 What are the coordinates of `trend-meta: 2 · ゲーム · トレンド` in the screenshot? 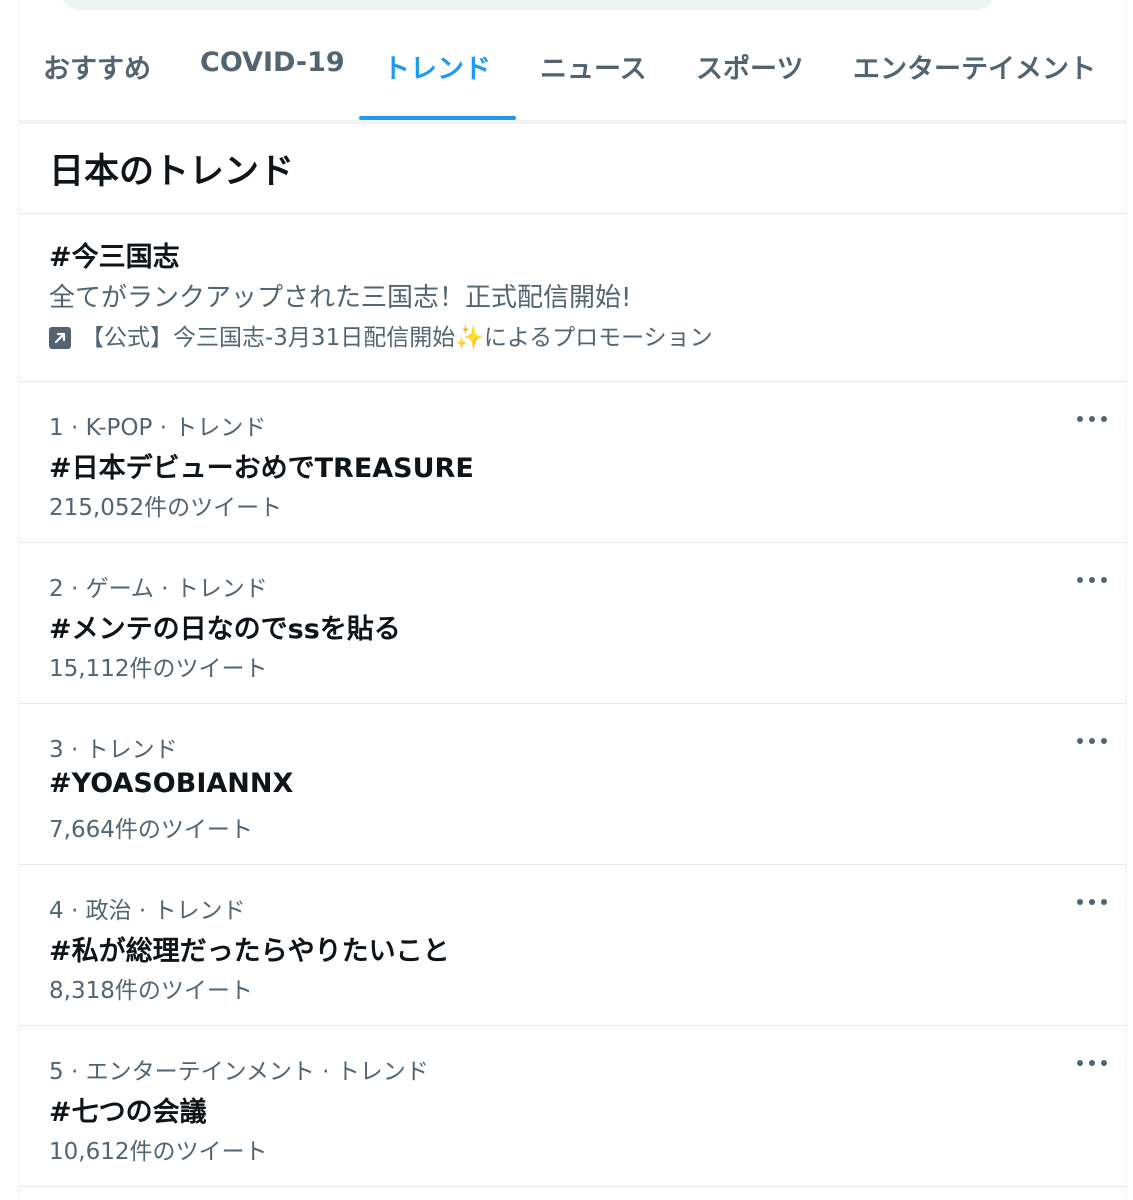 It's located at (158, 589).